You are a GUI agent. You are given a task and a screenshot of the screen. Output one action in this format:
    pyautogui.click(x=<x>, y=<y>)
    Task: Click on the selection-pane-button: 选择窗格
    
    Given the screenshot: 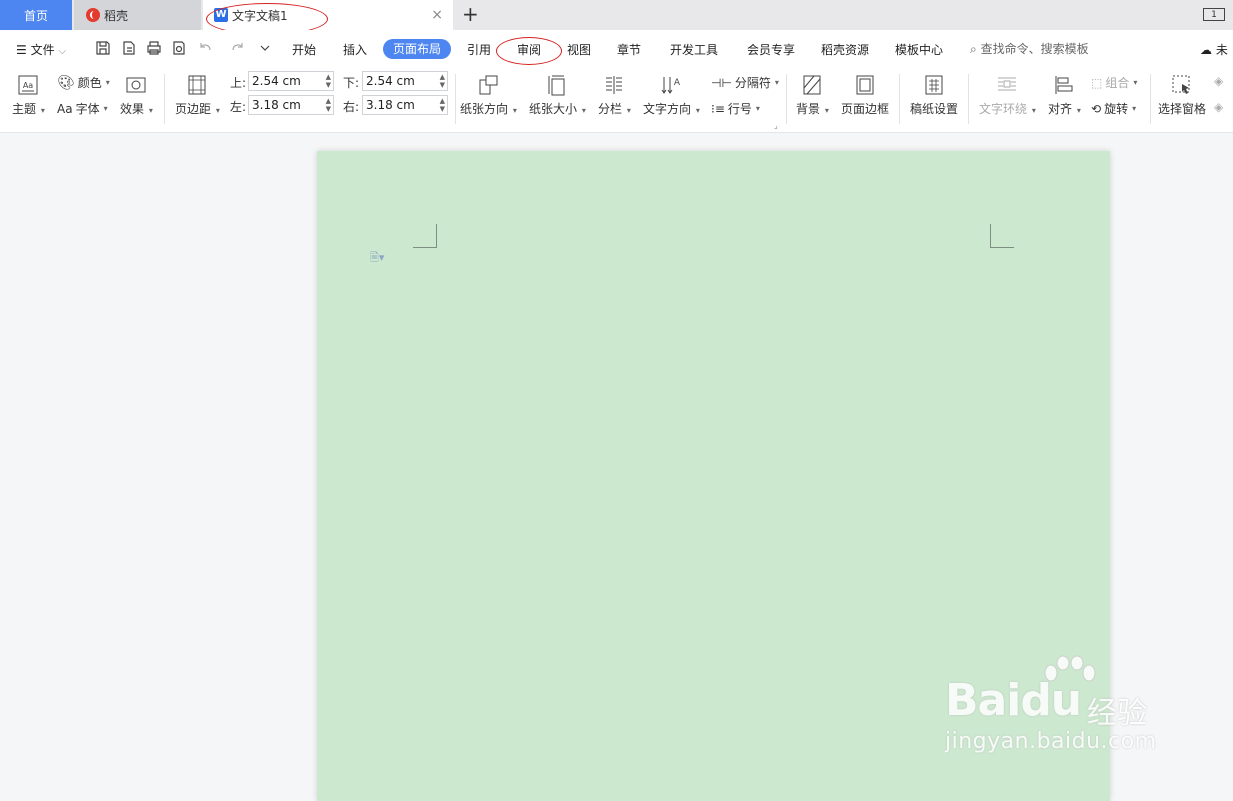 What is the action you would take?
    pyautogui.click(x=1182, y=95)
    